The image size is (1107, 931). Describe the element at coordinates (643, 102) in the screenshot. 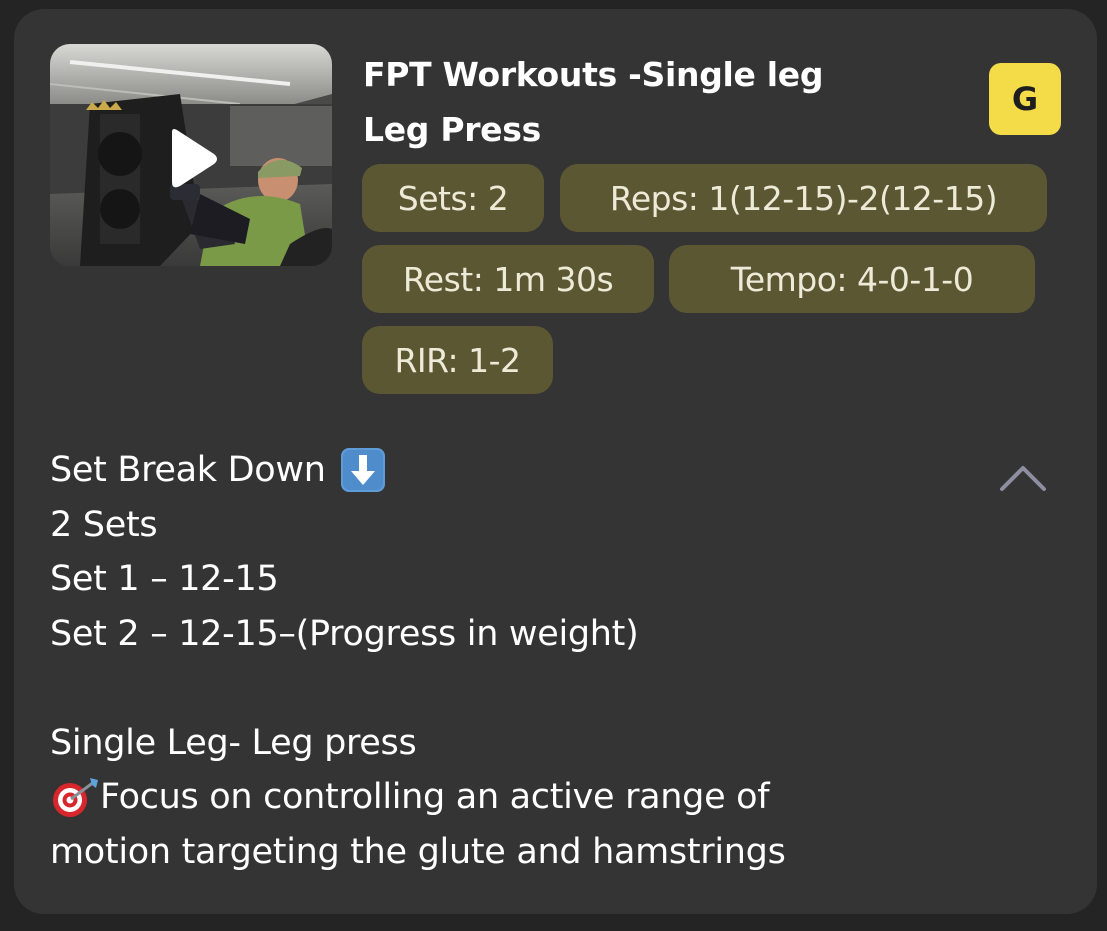

I see `exercise-title: FPT Workouts -Single leg Leg Press` at that location.